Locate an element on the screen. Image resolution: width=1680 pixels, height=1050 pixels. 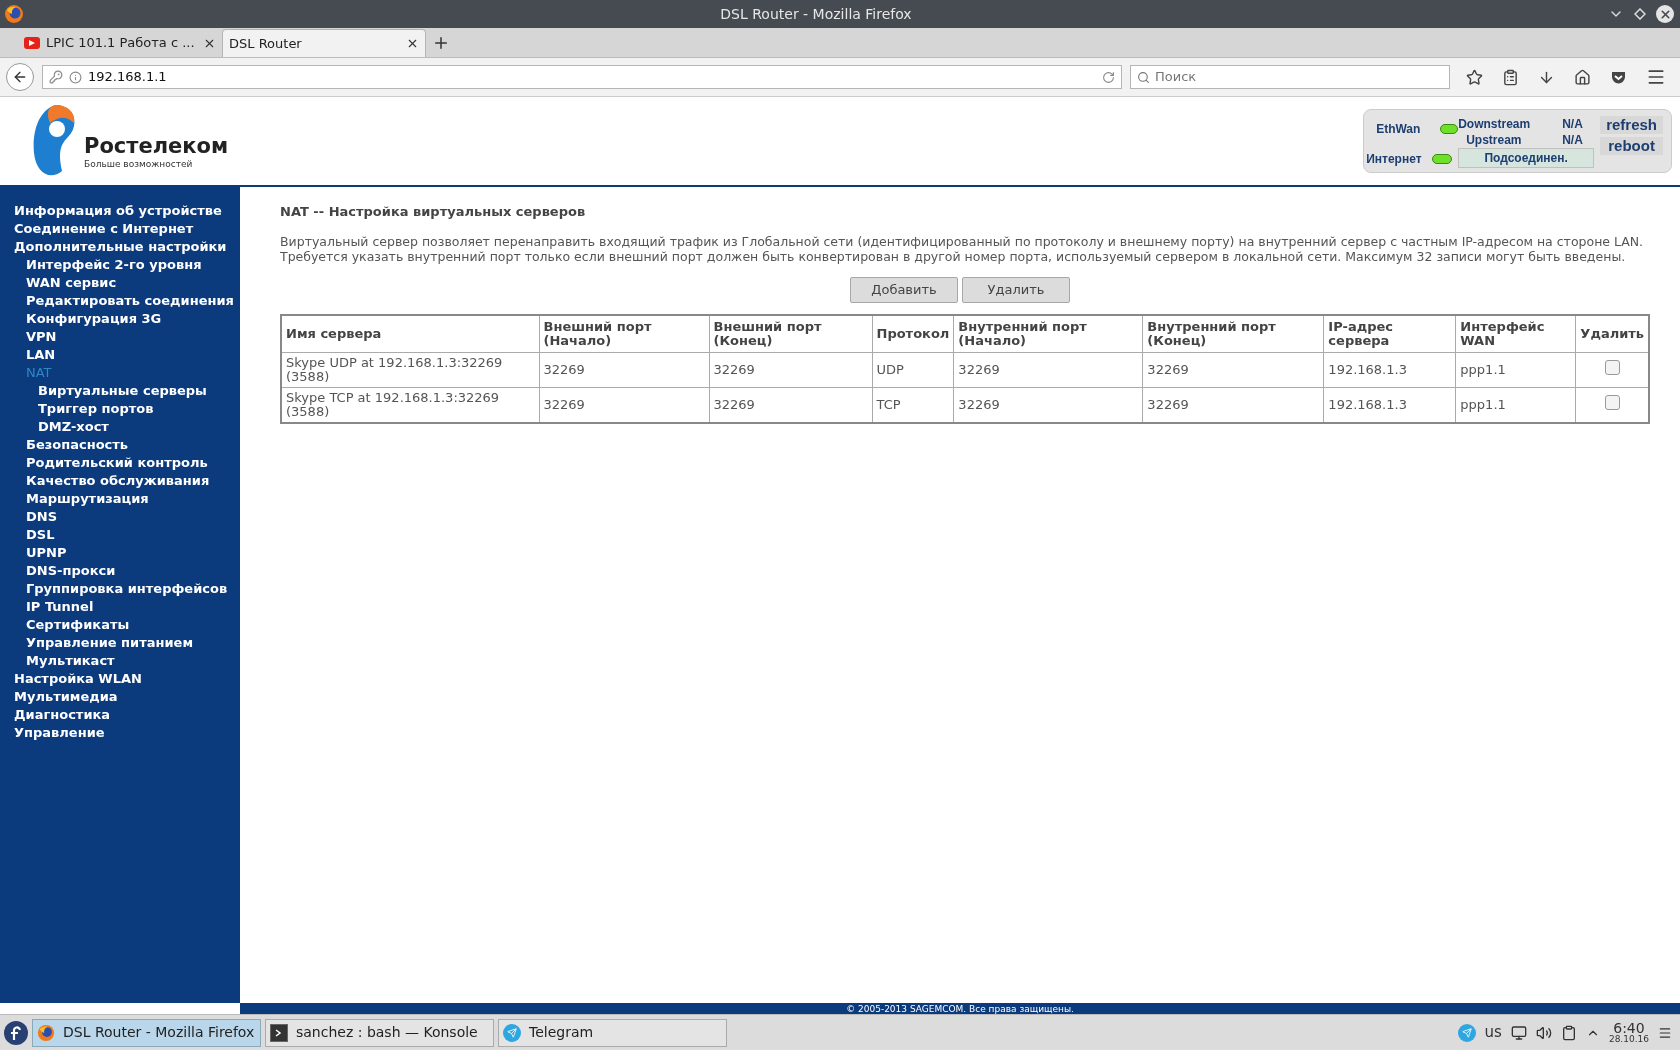
sidebar-item: DNS is located at coordinates (42, 517).